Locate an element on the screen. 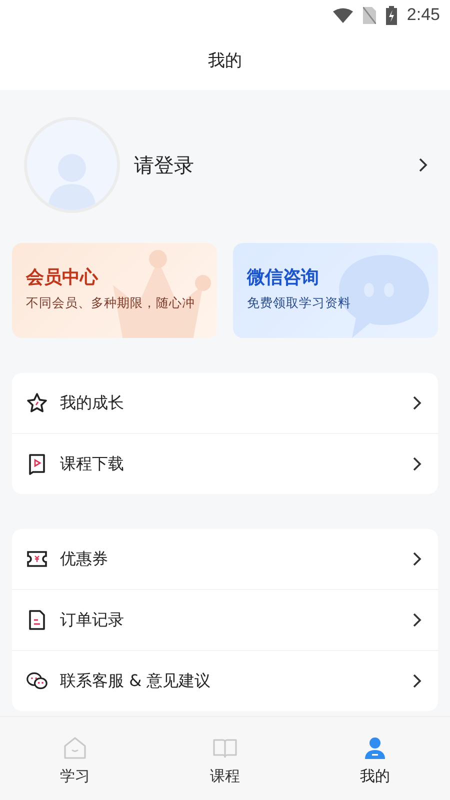 This screenshot has height=800, width=450. star-icon is located at coordinates (37, 403).